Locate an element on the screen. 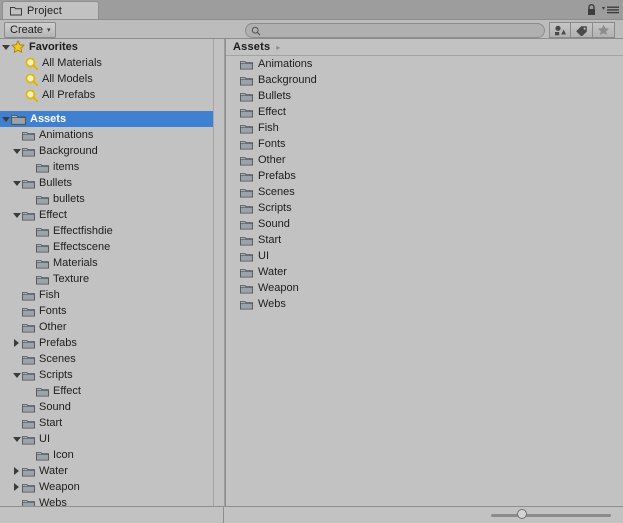  list-item: Fonts is located at coordinates (424, 144).